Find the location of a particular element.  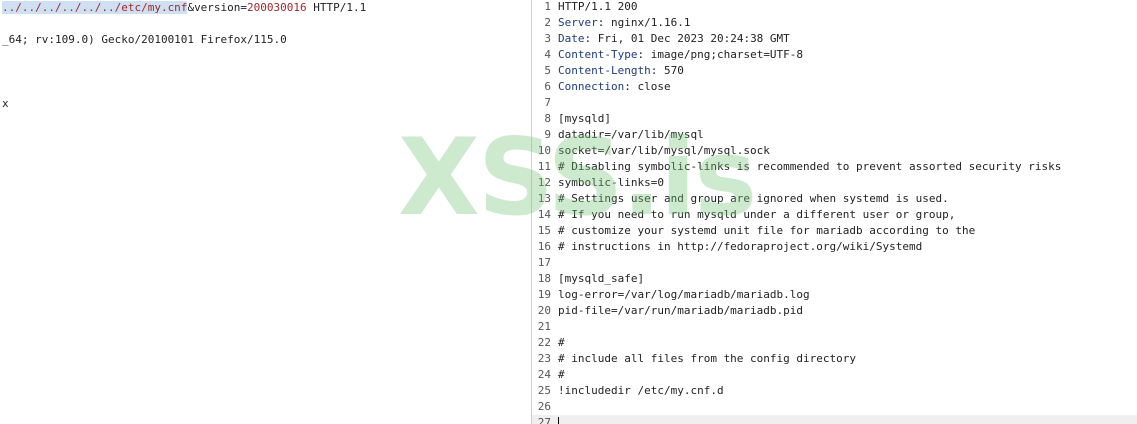

line-number: 10 is located at coordinates (544, 150).